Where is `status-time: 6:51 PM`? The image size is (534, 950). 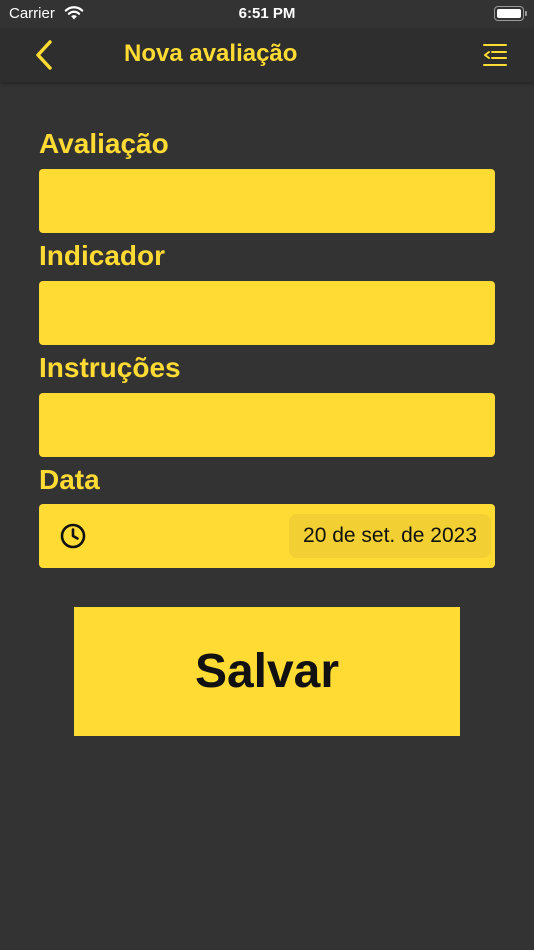 status-time: 6:51 PM is located at coordinates (267, 13).